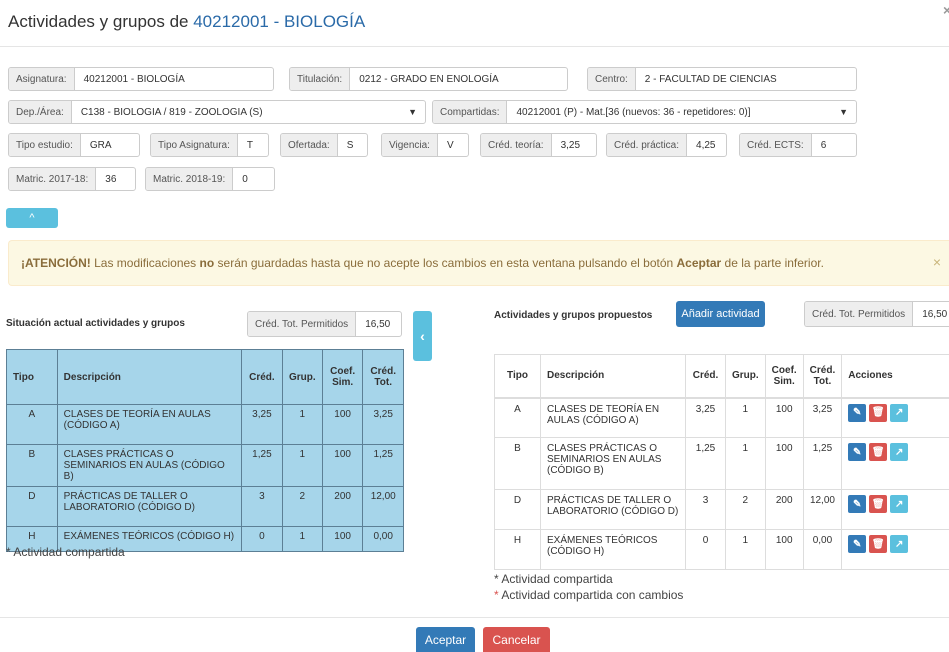  Describe the element at coordinates (250, 145) in the screenshot. I see `tipo-asignatura-value: T` at that location.